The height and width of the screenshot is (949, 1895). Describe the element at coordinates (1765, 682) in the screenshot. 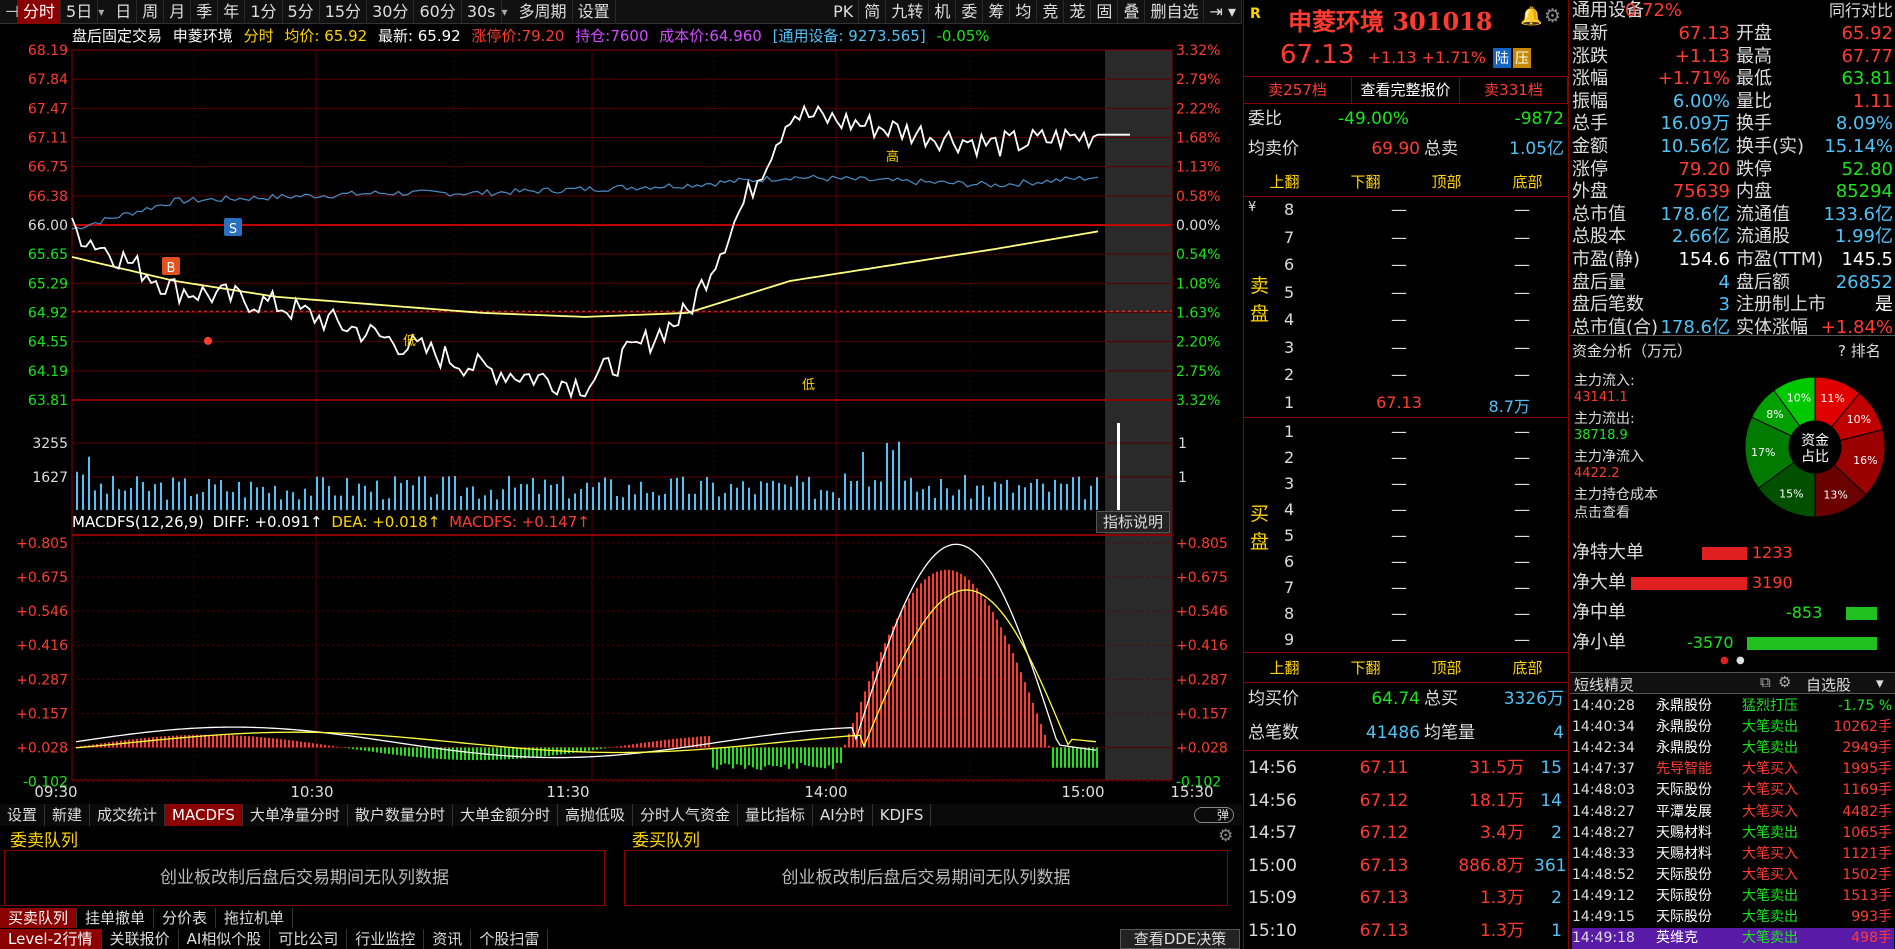

I see `sprite-expand-icon: ⧉` at that location.